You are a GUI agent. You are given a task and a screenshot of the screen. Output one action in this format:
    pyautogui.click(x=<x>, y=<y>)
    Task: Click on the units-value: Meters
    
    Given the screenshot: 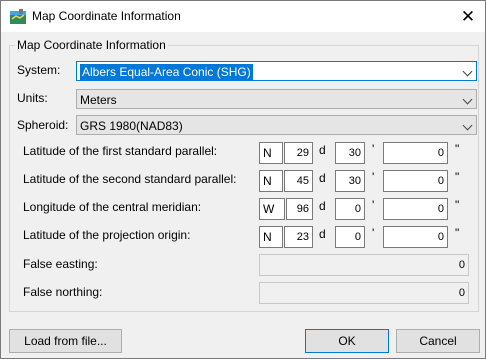 What is the action you would take?
    pyautogui.click(x=98, y=100)
    